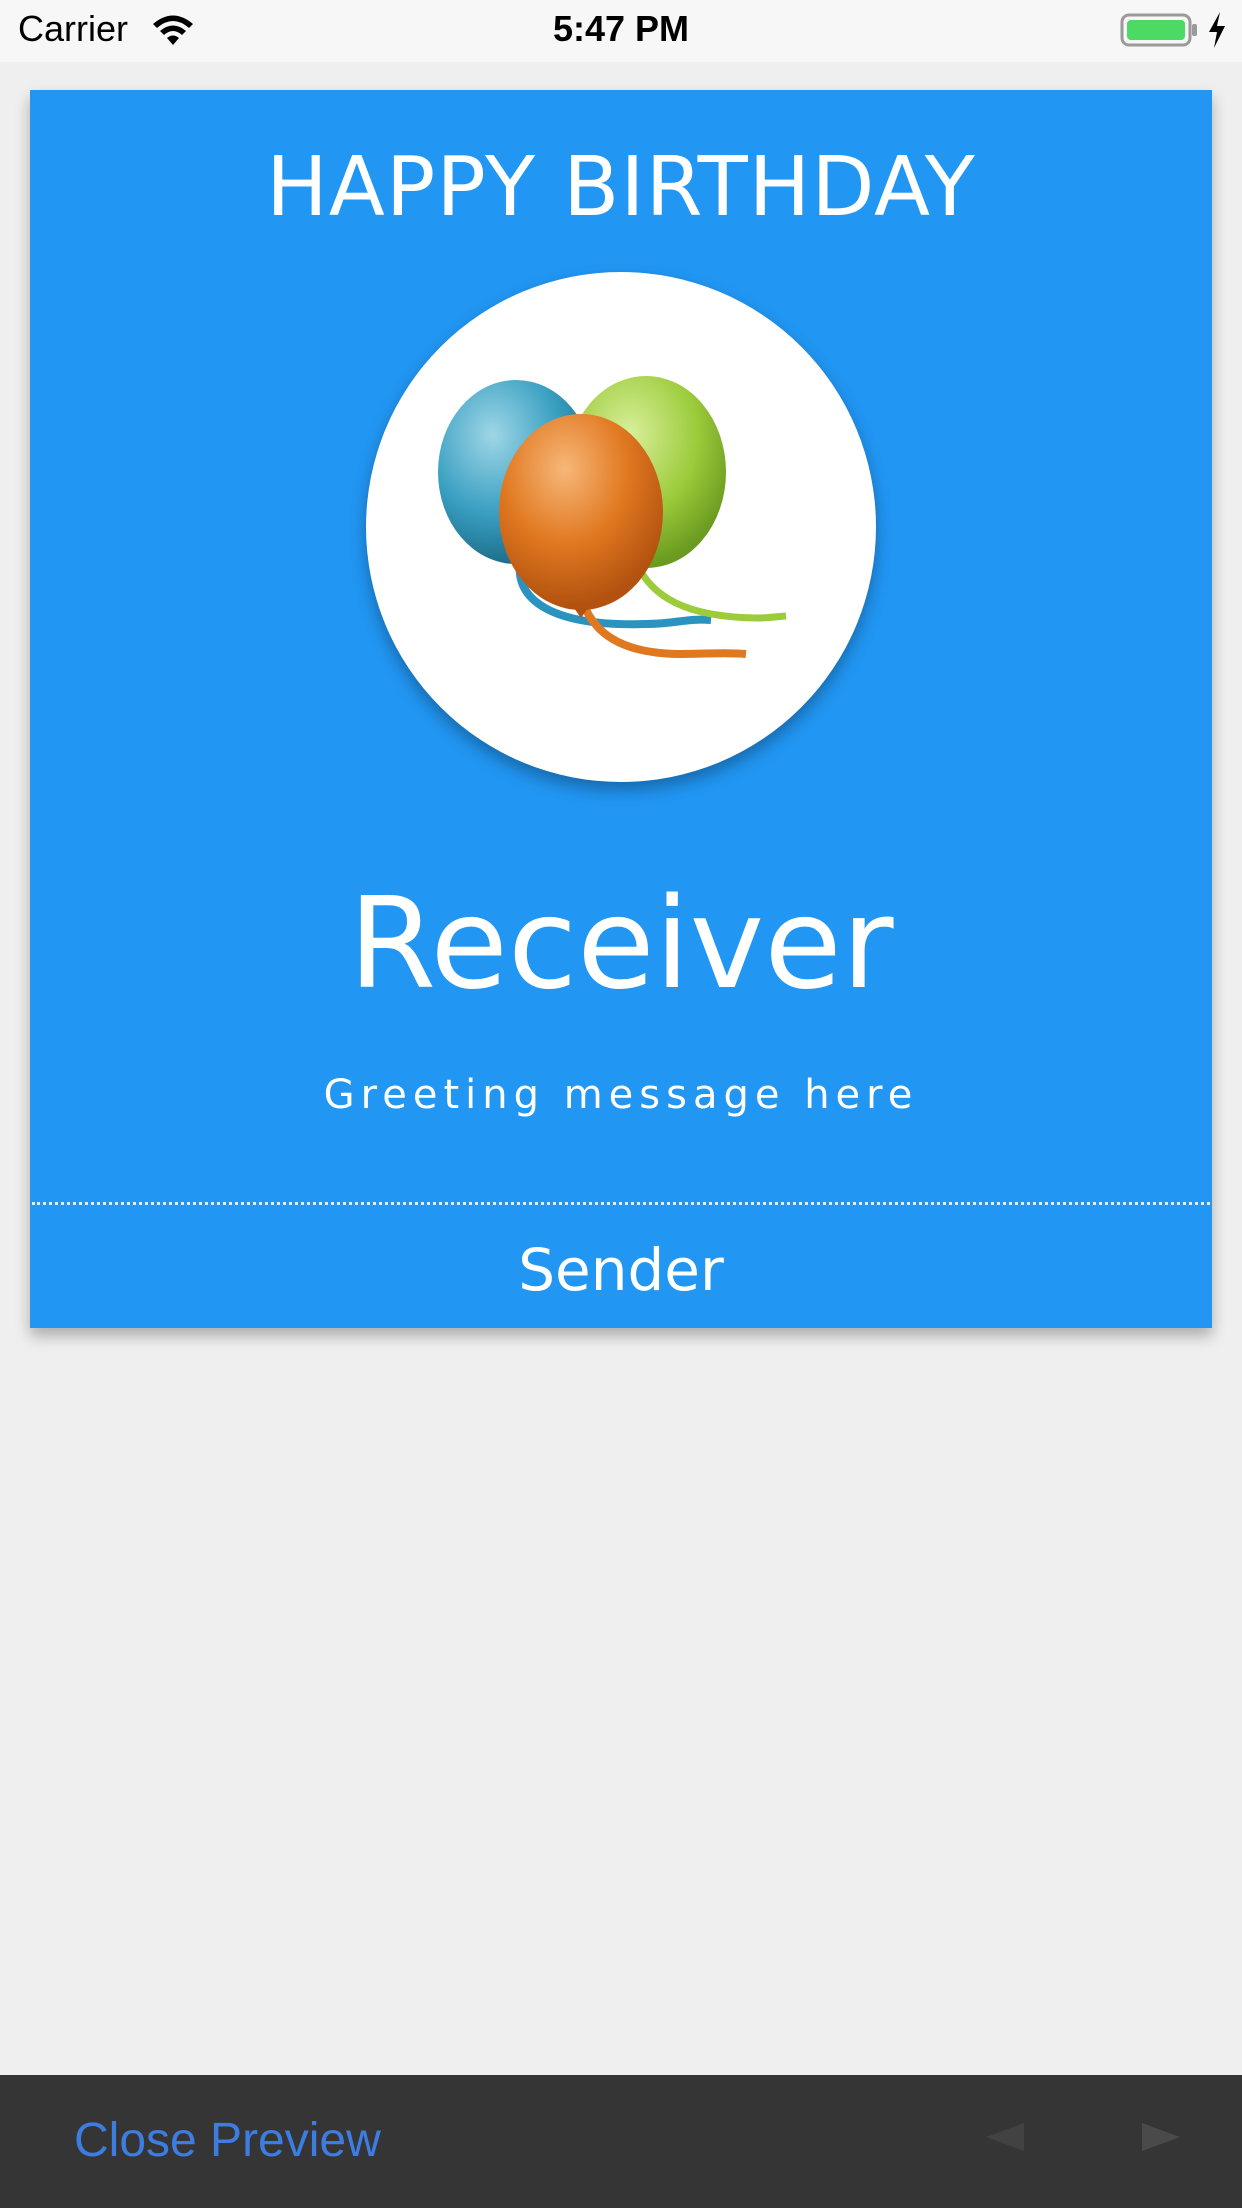  Describe the element at coordinates (1217, 30) in the screenshot. I see `charging-icon` at that location.